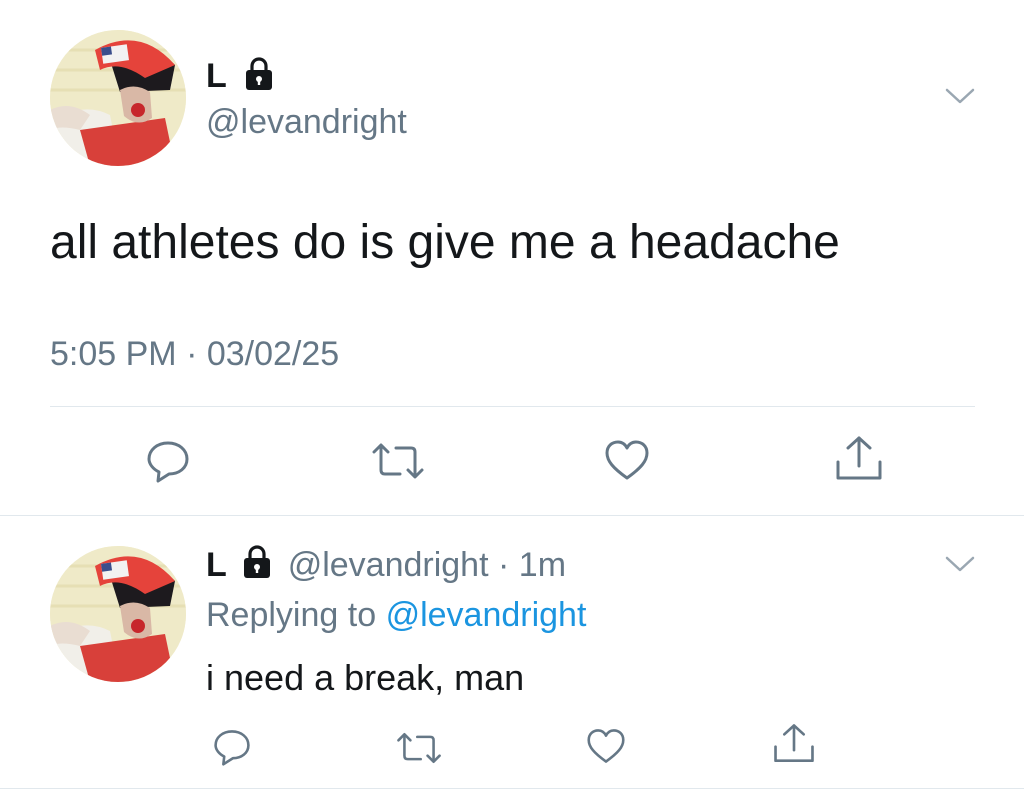 Image resolution: width=1024 pixels, height=790 pixels. What do you see at coordinates (291, 615) in the screenshot?
I see `replying-to-label: Replying to` at bounding box center [291, 615].